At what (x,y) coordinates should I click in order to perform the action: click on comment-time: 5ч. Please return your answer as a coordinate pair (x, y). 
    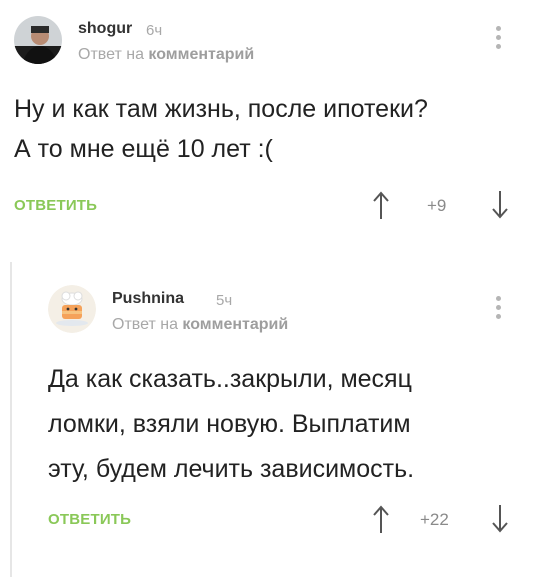
    Looking at the image, I should click on (224, 300).